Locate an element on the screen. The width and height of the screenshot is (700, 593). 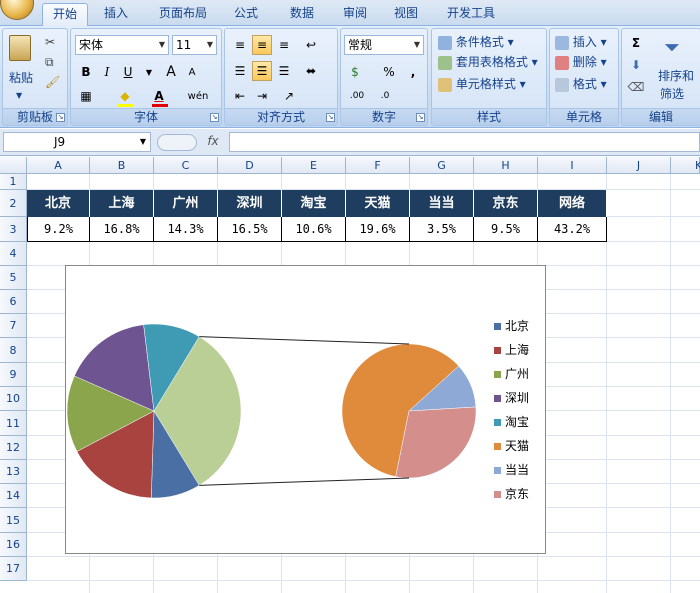
align-center-icon: ☰ is located at coordinates (262, 71).